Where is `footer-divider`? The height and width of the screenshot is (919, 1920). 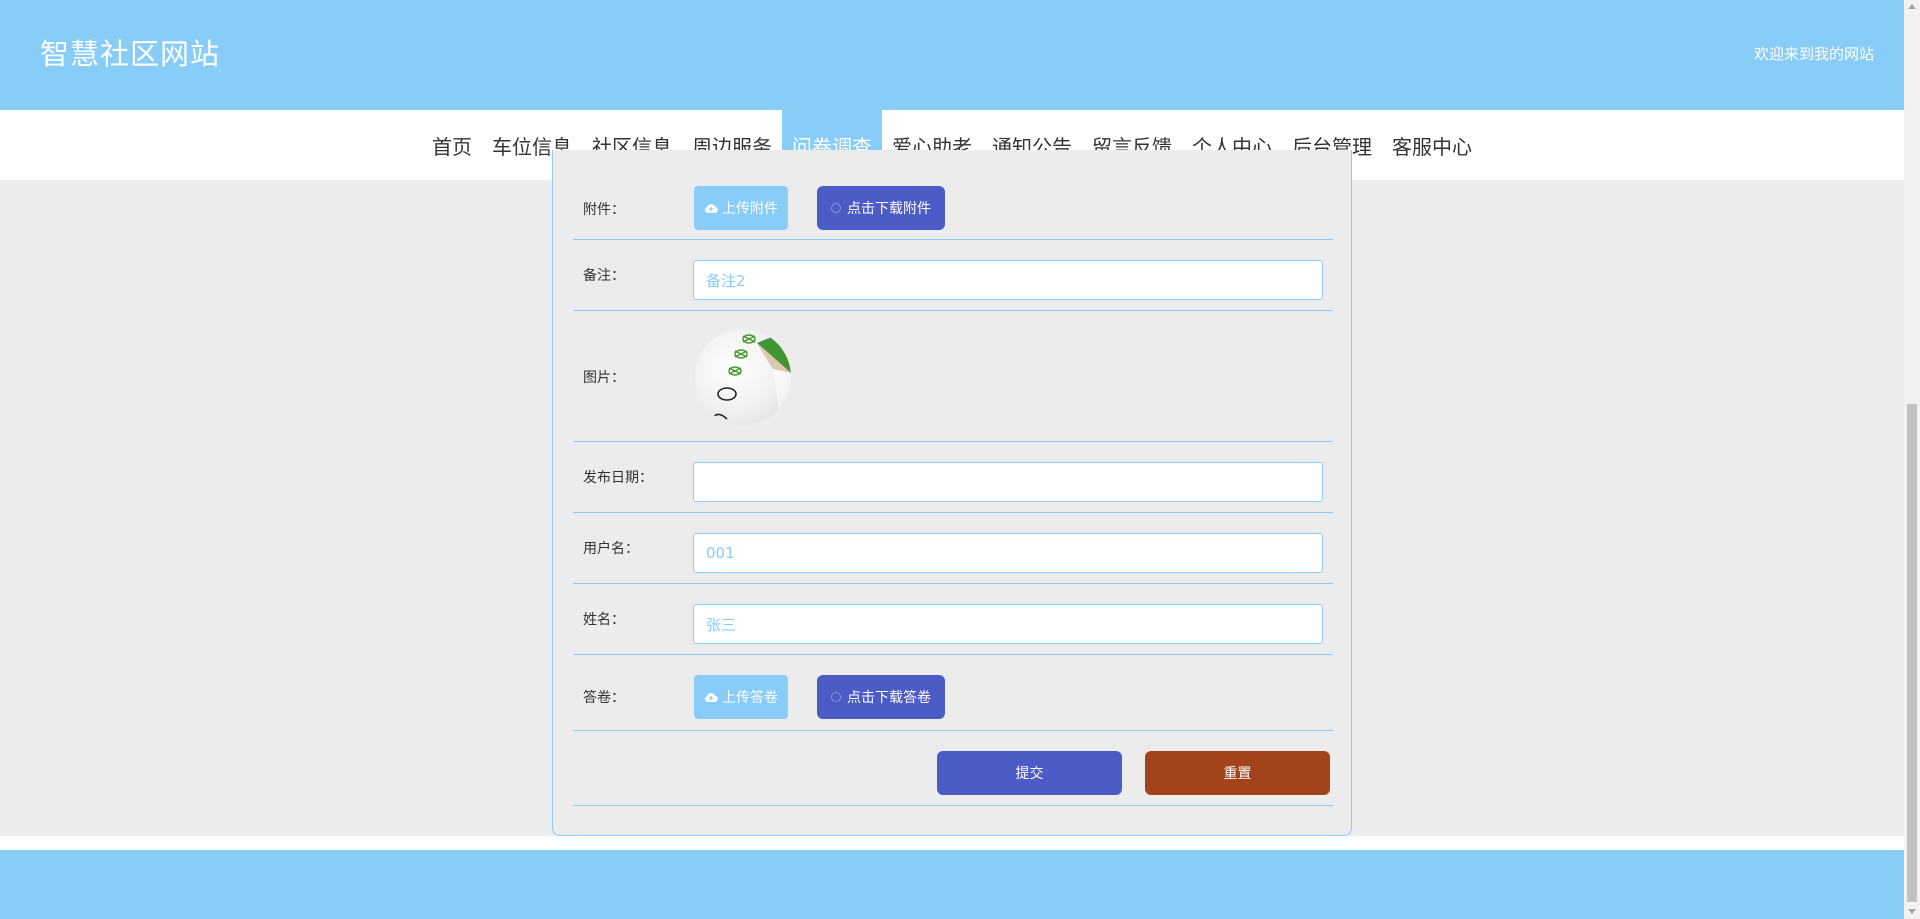
footer-divider is located at coordinates (952, 843).